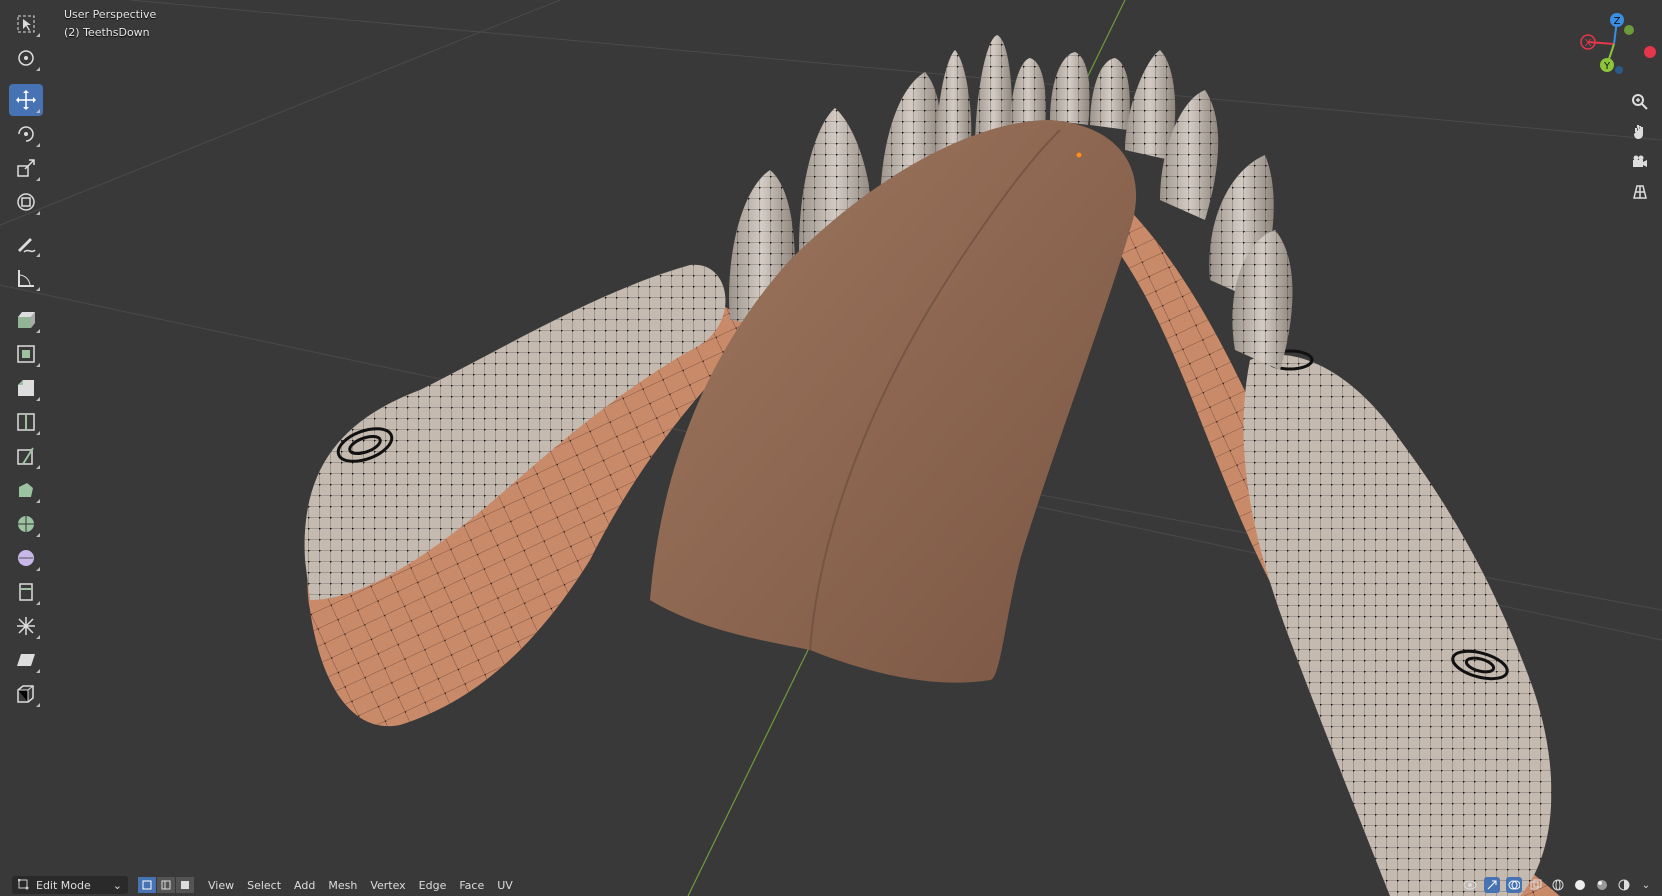  Describe the element at coordinates (1646, 885) in the screenshot. I see `shading-options-icon: ⌄` at that location.